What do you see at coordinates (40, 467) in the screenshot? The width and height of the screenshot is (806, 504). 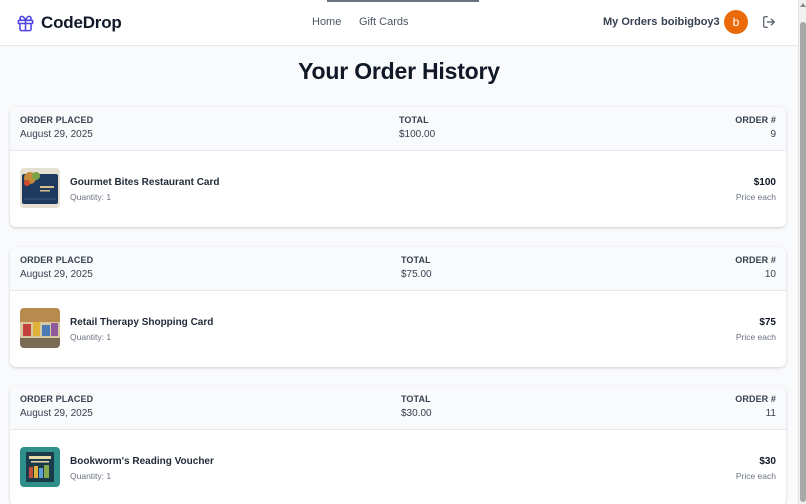 I see `product-thumbnail-bookworm` at bounding box center [40, 467].